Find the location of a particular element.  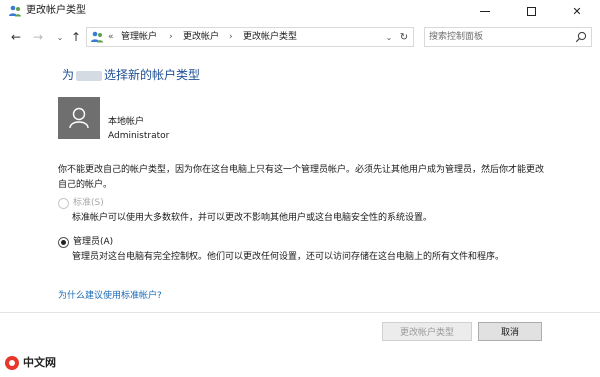

minimize-button is located at coordinates (485, 11).